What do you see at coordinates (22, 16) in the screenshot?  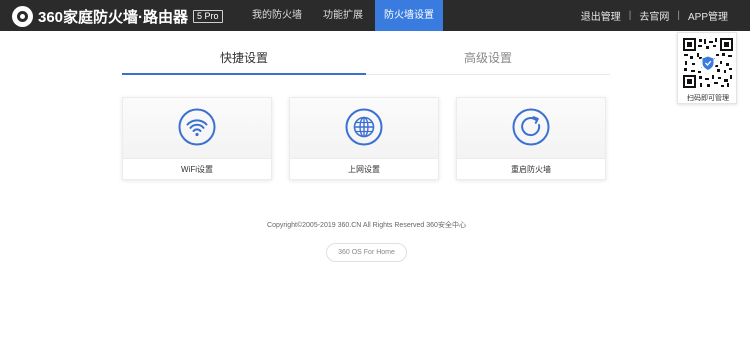 I see `logo-icon` at bounding box center [22, 16].